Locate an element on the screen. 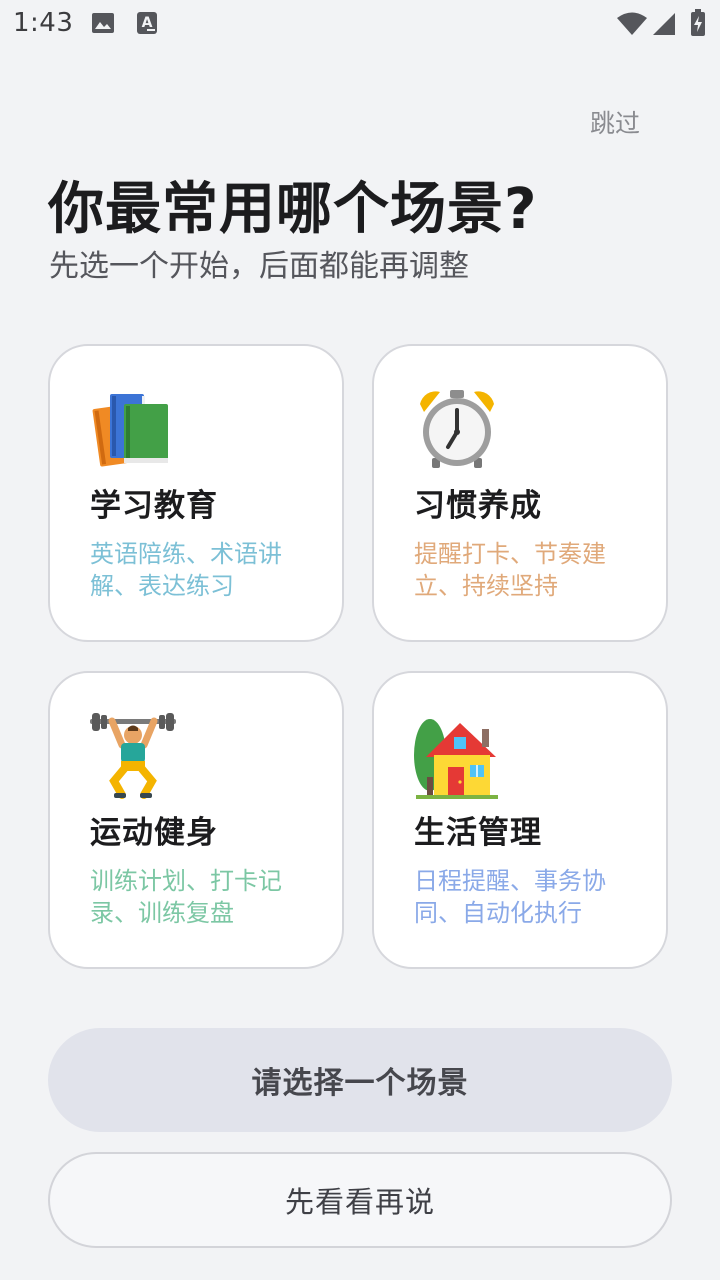 The height and width of the screenshot is (1280, 720). scene-card-description: 英语陪练、术语讲解、表达练习 is located at coordinates (186, 570).